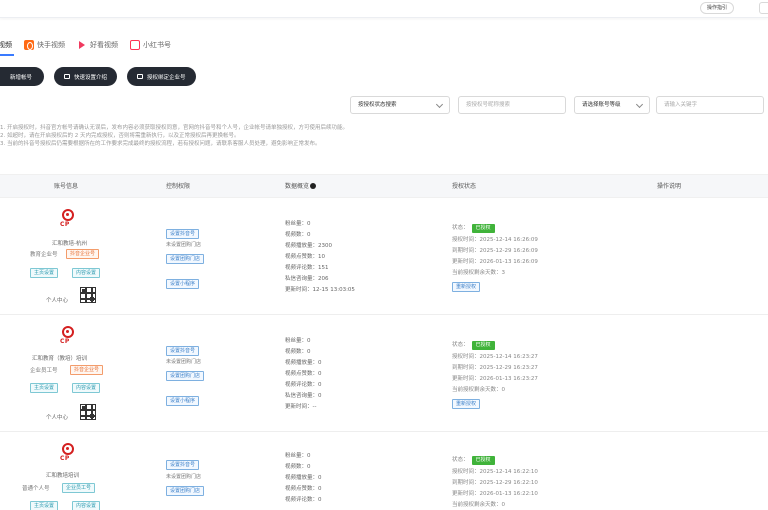 Image resolution: width=768 pixels, height=510 pixels. What do you see at coordinates (384, 9) in the screenshot?
I see `top-bar: 操作指引` at bounding box center [384, 9].